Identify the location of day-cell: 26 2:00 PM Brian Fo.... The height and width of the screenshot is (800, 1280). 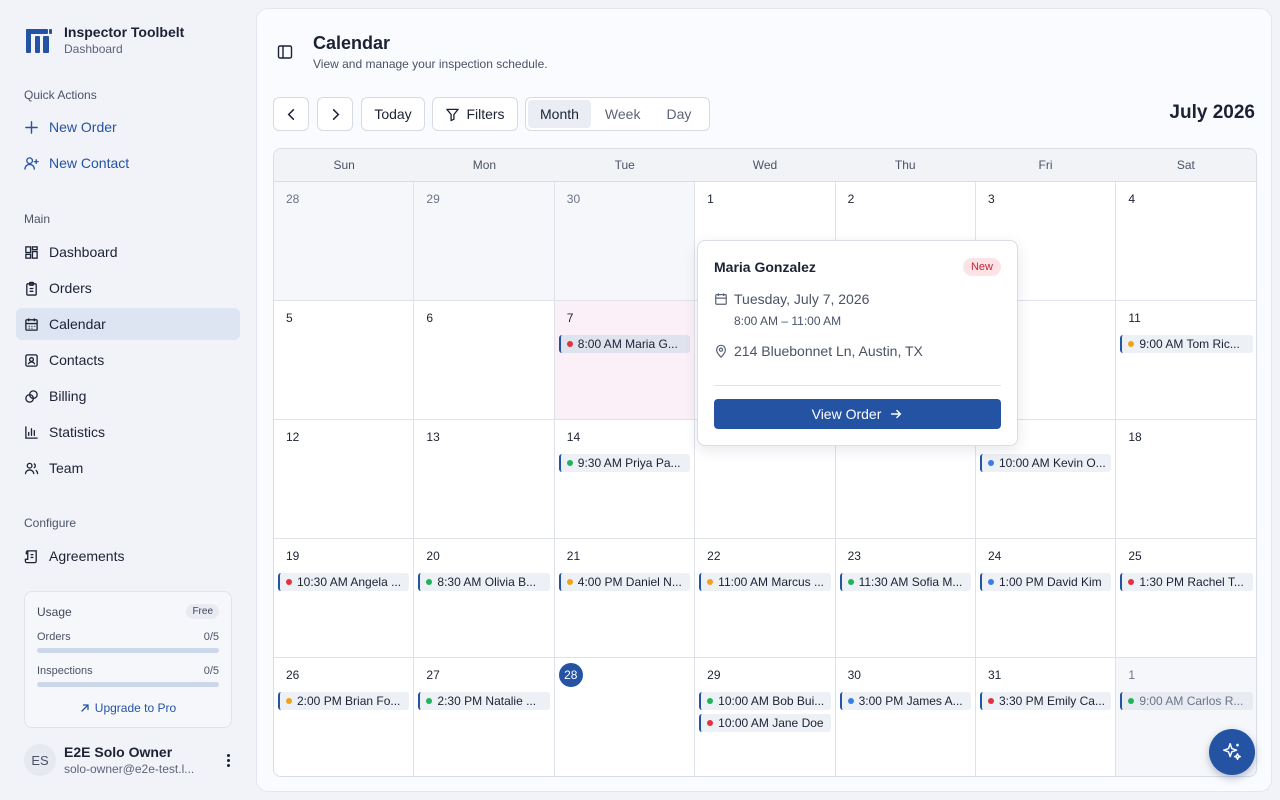
(344, 717).